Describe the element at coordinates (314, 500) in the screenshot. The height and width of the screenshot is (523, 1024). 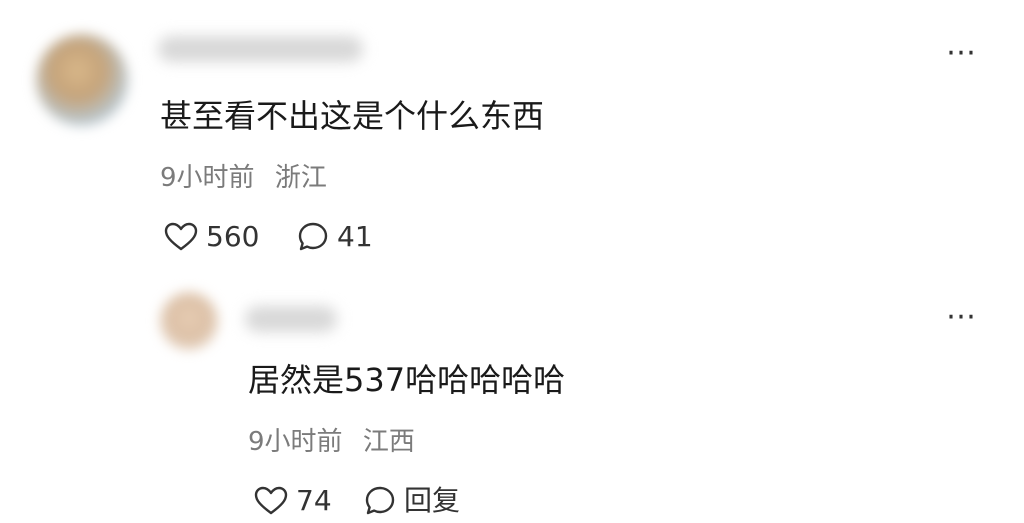
I see `like-count: 74` at that location.